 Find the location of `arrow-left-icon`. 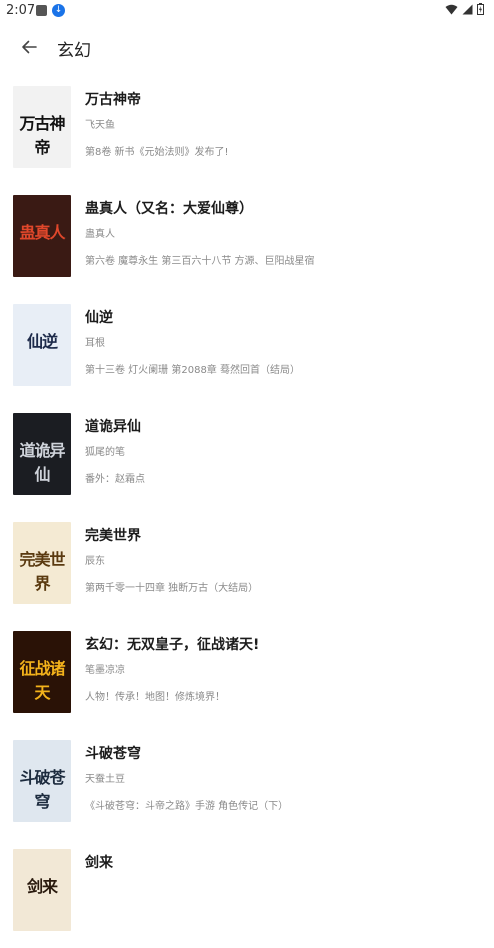

arrow-left-icon is located at coordinates (29, 47).